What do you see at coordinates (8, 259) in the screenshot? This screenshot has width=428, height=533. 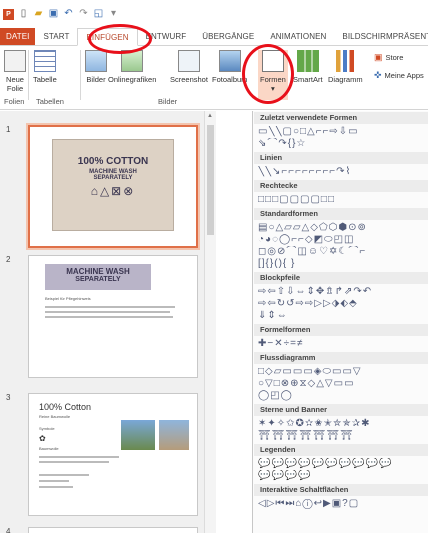 I see `slide-number: 2` at bounding box center [8, 259].